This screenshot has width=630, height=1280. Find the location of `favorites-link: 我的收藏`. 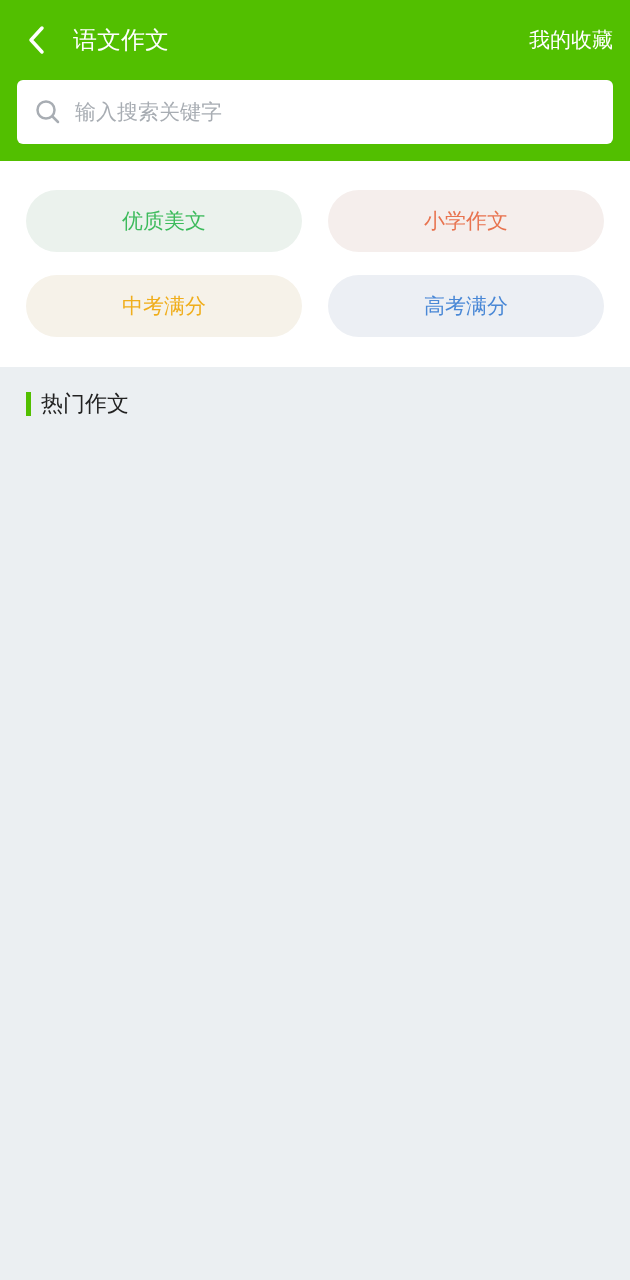

favorites-link: 我的收藏 is located at coordinates (571, 40).